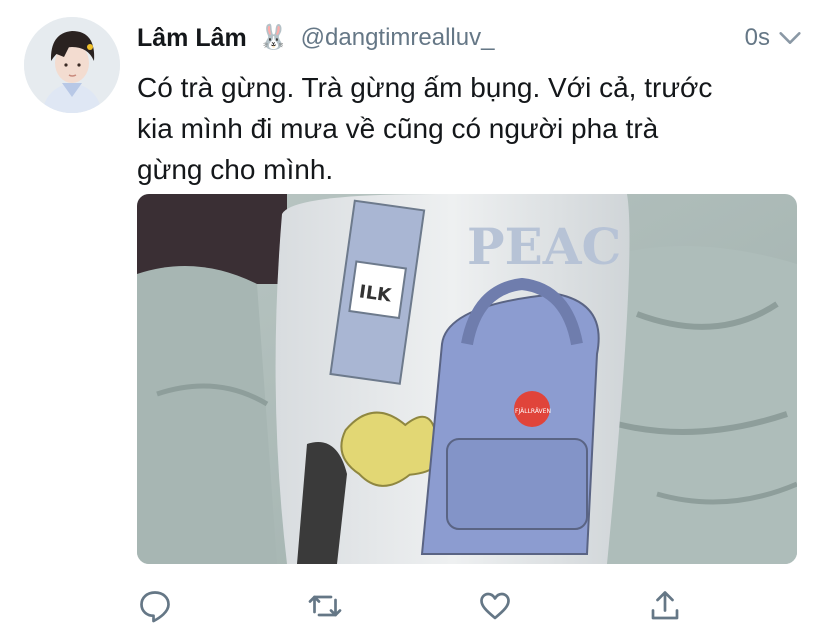 The image size is (828, 643). What do you see at coordinates (155, 606) in the screenshot?
I see `reply-icon` at bounding box center [155, 606].